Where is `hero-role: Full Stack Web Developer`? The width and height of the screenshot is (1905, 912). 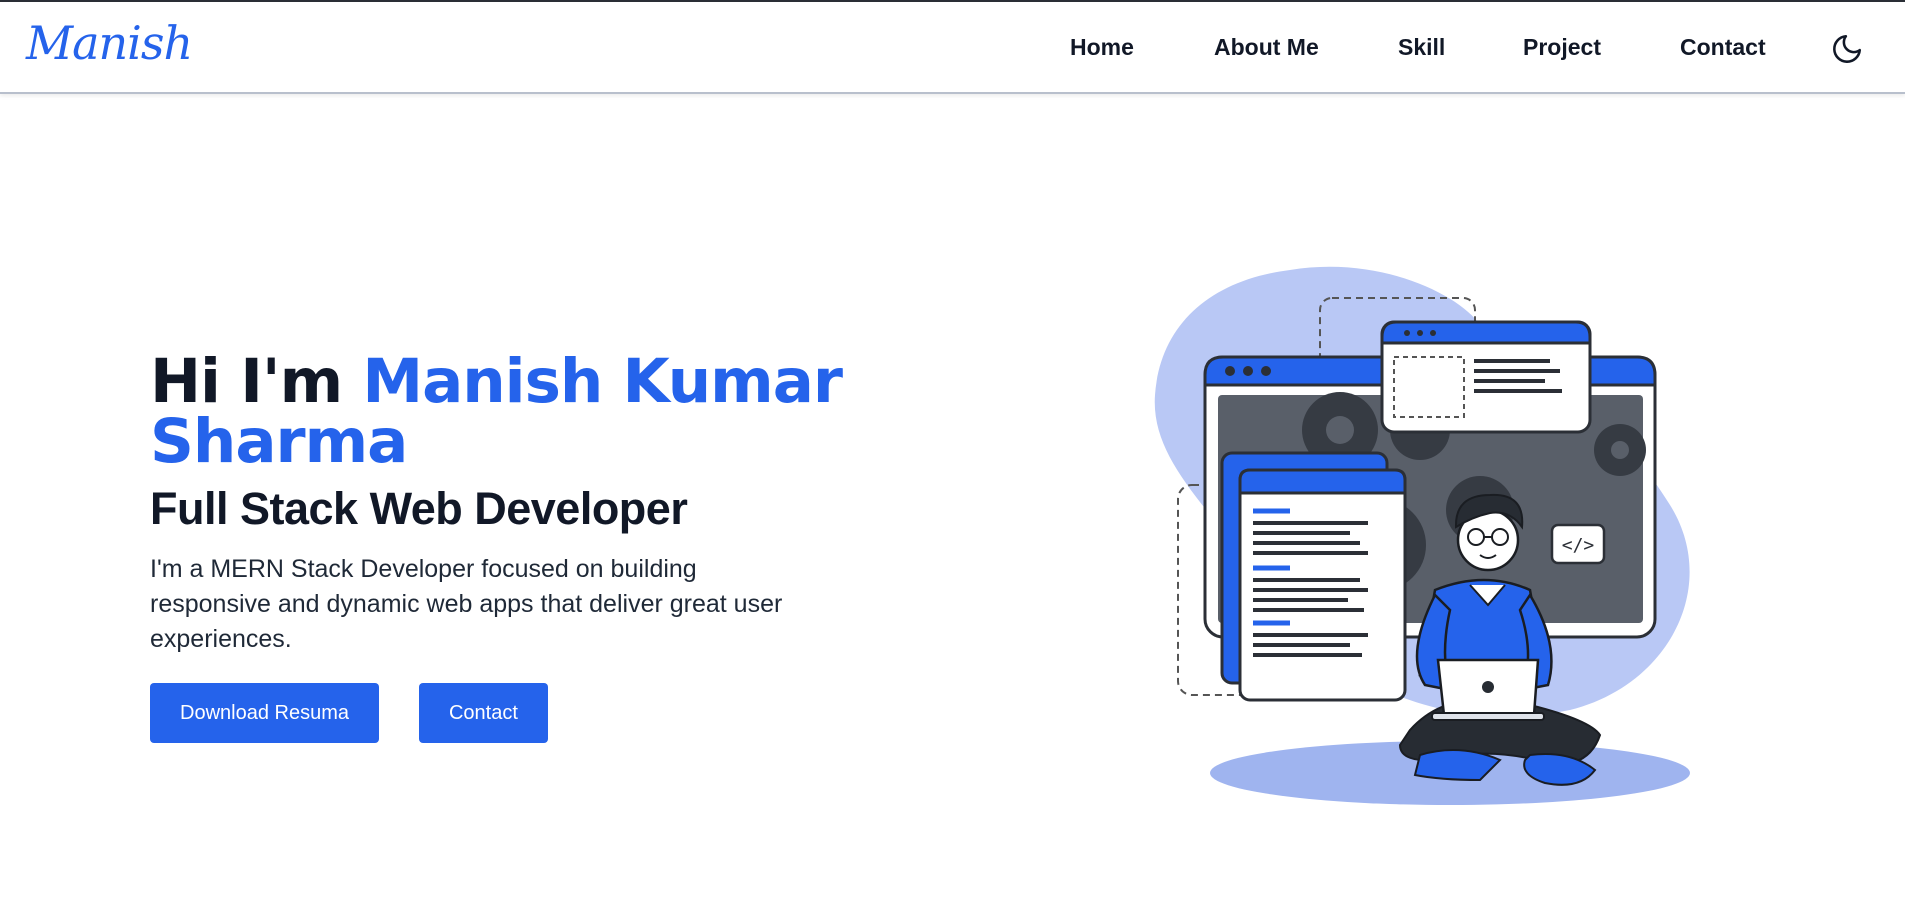
hero-role: Full Stack Web Developer is located at coordinates (419, 508).